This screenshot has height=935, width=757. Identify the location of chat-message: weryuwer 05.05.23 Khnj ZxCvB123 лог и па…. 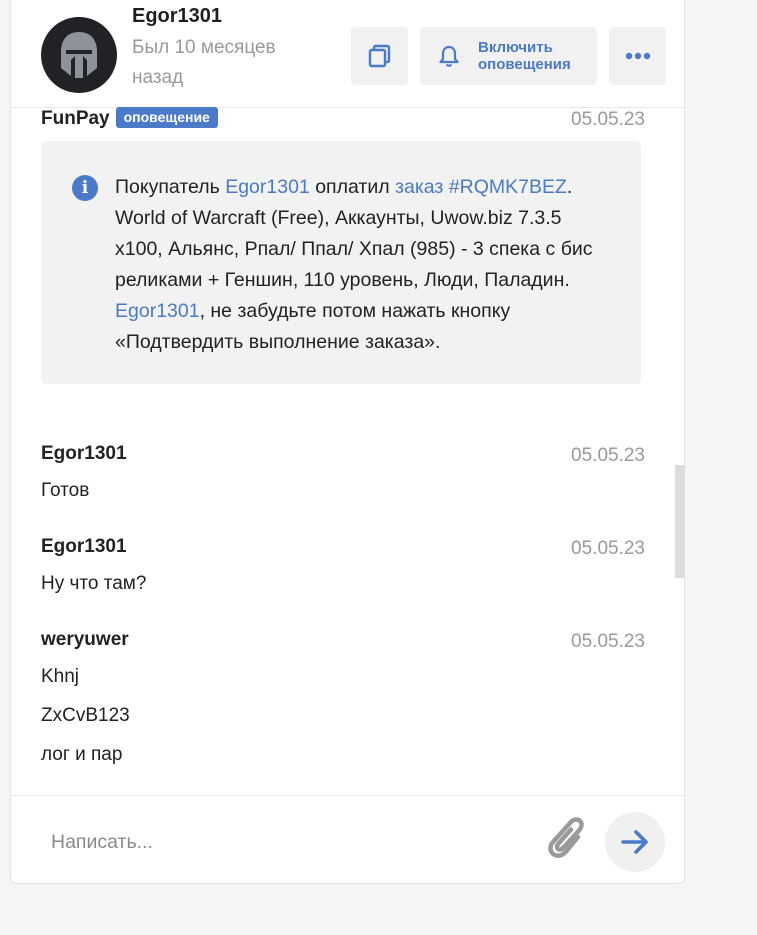
(343, 698).